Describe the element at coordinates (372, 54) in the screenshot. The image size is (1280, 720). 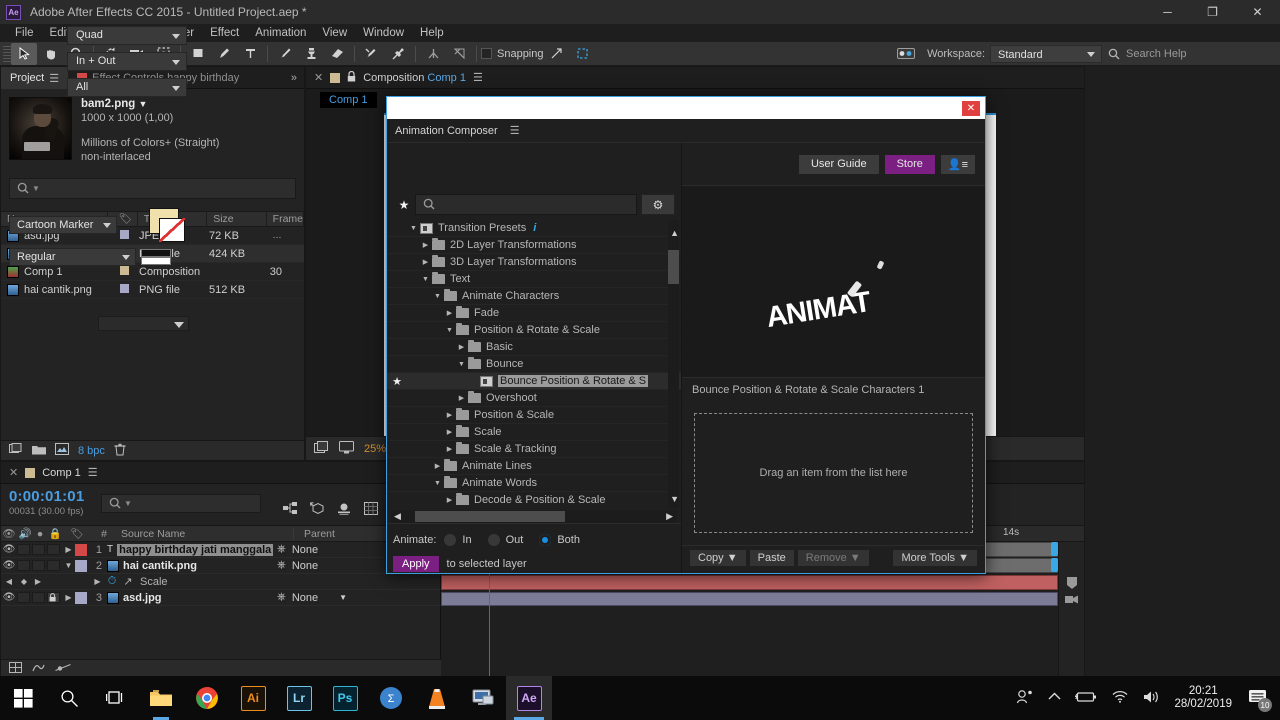
I see `roto-brush-tool-icon` at that location.